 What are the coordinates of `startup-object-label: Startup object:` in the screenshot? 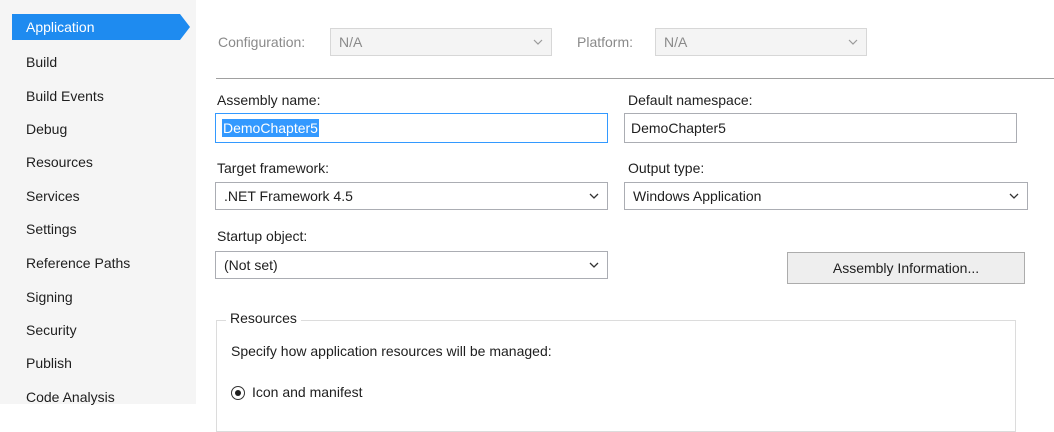 It's located at (262, 236).